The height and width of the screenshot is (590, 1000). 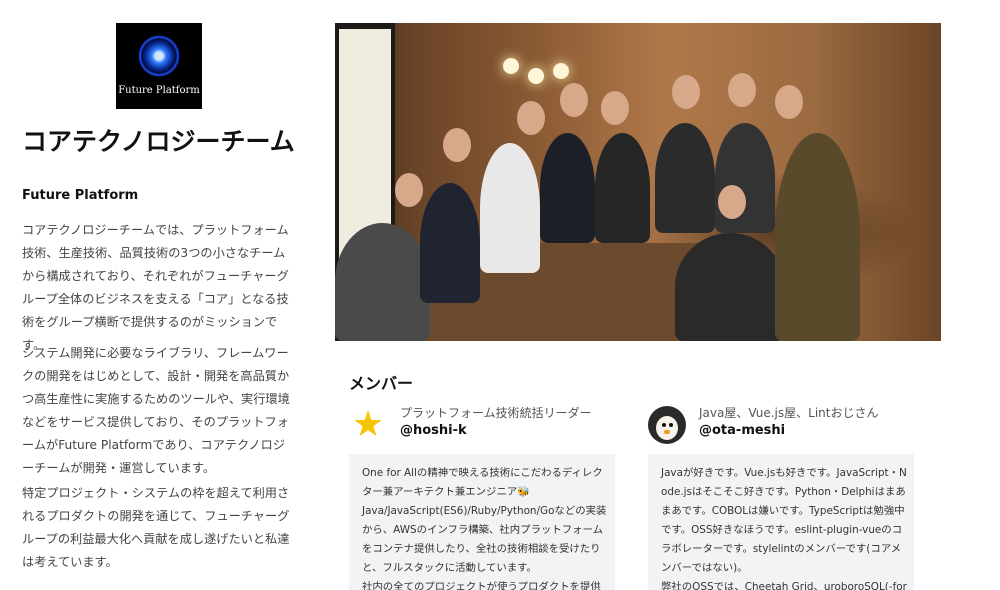 What do you see at coordinates (489, 426) in the screenshot?
I see `member-card-hoshi: ★ プラットフォーム技術統括リーダー @hoshi-k` at bounding box center [489, 426].